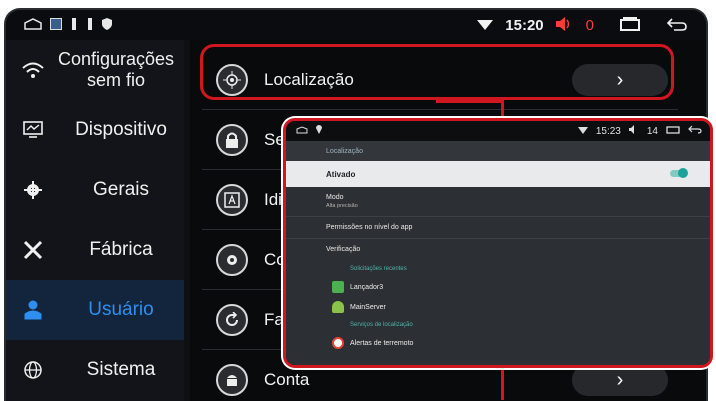 The width and height of the screenshot is (716, 401). What do you see at coordinates (378, 269) in the screenshot?
I see `recent-requests-header: Solicitações recentes` at bounding box center [378, 269].